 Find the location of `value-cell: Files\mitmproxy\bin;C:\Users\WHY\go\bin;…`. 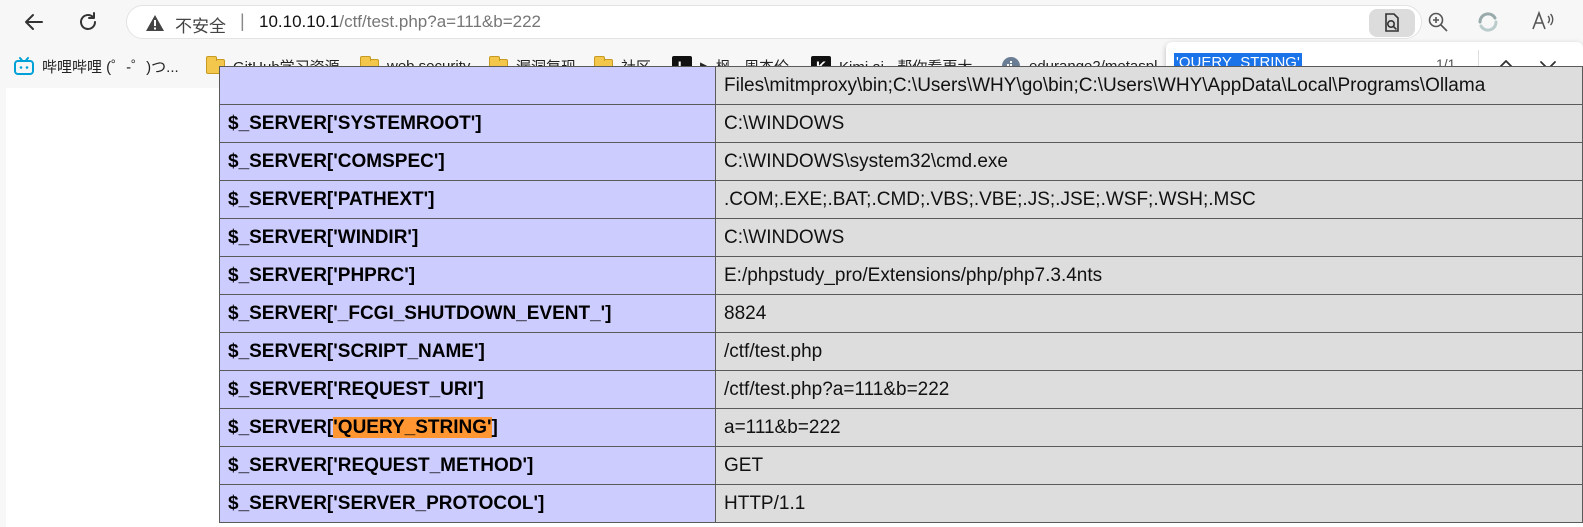

value-cell: Files\mitmproxy\bin;C:\Users\WHY\go\bin;… is located at coordinates (1149, 85).